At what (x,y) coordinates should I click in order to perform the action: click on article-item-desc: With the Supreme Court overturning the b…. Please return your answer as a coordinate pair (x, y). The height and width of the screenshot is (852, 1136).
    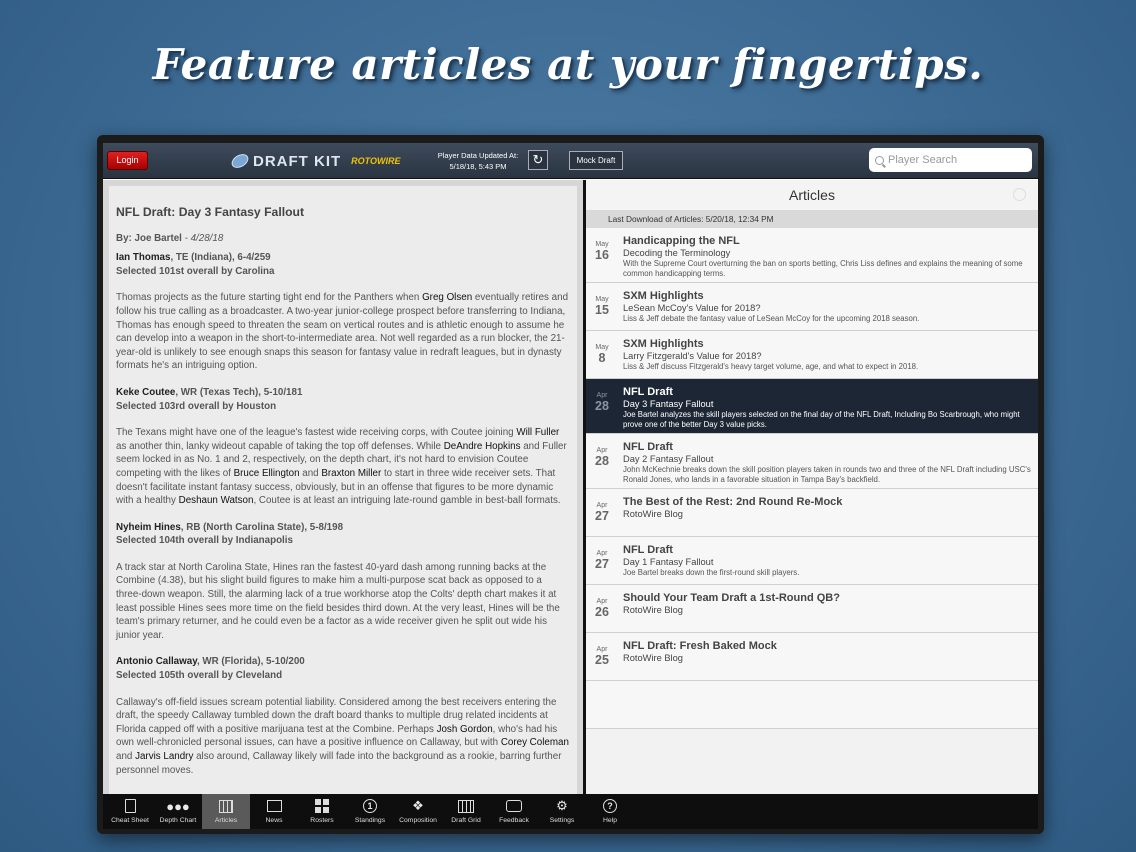
    Looking at the image, I should click on (823, 268).